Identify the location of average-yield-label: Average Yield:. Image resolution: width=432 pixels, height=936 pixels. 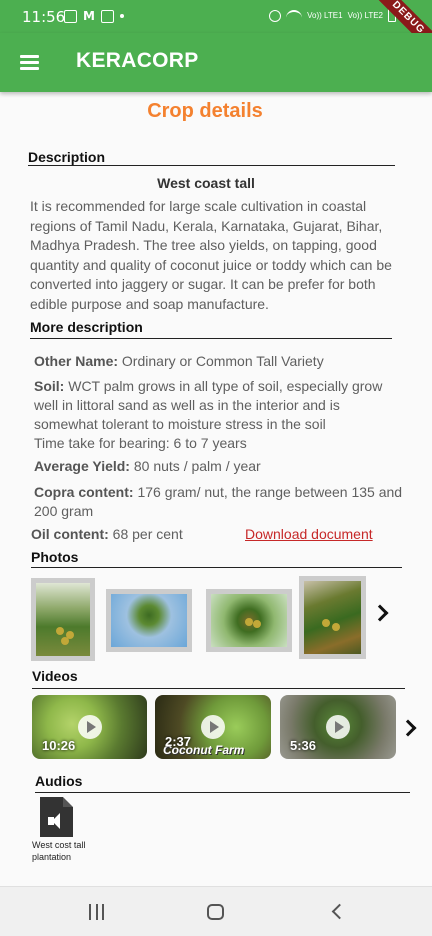
(82, 466).